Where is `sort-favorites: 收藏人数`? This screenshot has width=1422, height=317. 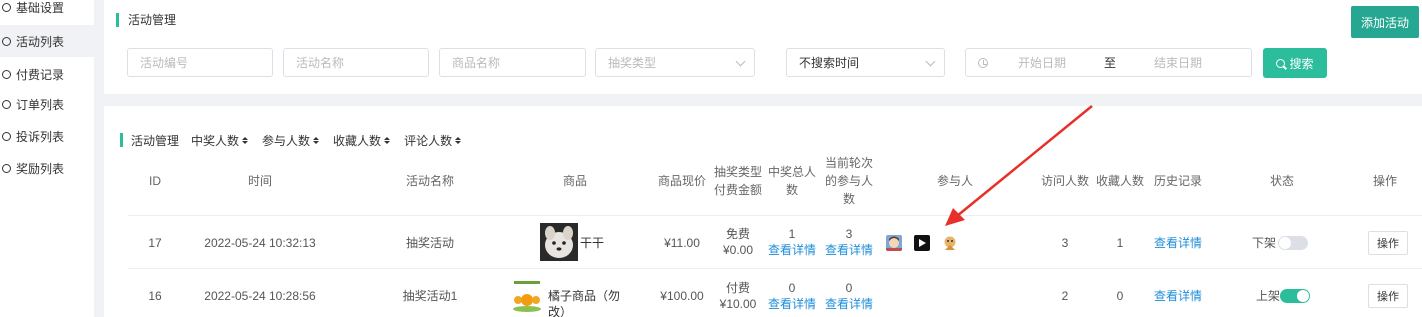
sort-favorites: 收藏人数 is located at coordinates (362, 140).